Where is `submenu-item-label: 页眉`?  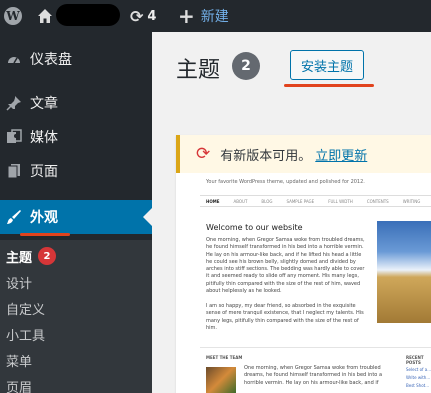 submenu-item-label: 页眉 is located at coordinates (19, 386).